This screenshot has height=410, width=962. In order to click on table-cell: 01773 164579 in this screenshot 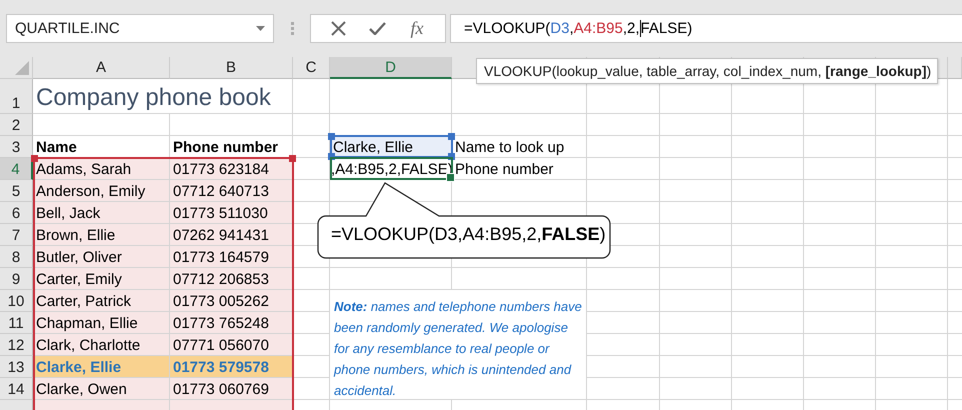, I will do `click(231, 257)`.